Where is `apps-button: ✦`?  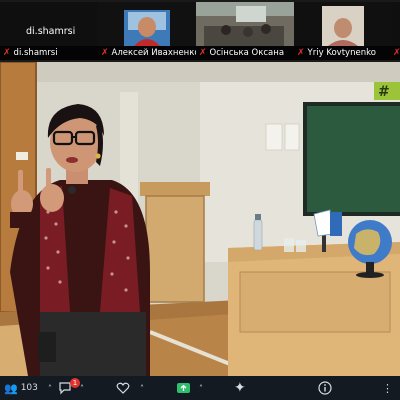
apps-button: ✦ is located at coordinates (240, 388).